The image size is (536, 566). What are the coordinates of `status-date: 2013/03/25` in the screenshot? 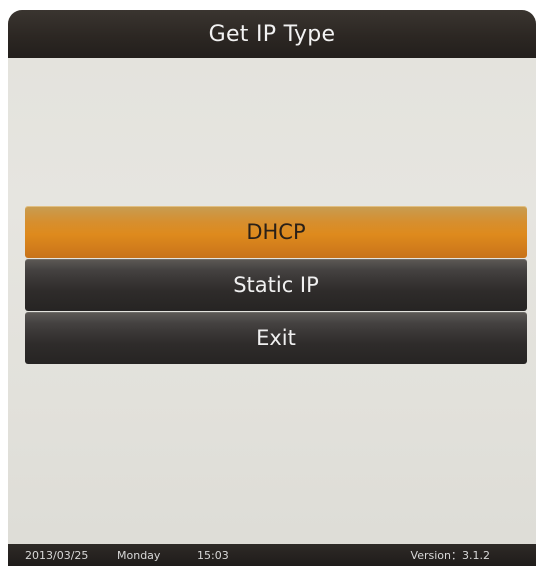 It's located at (57, 555).